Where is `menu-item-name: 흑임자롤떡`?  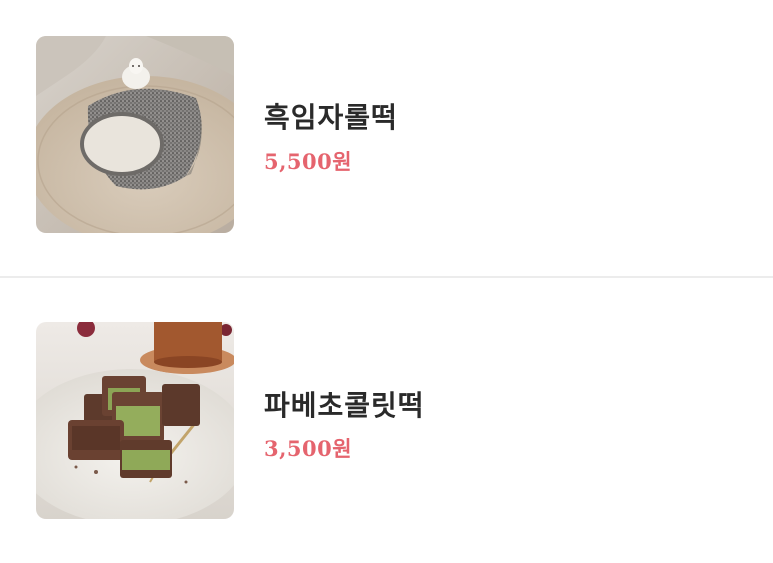
menu-item-name: 흑임자롤떡 is located at coordinates (331, 117).